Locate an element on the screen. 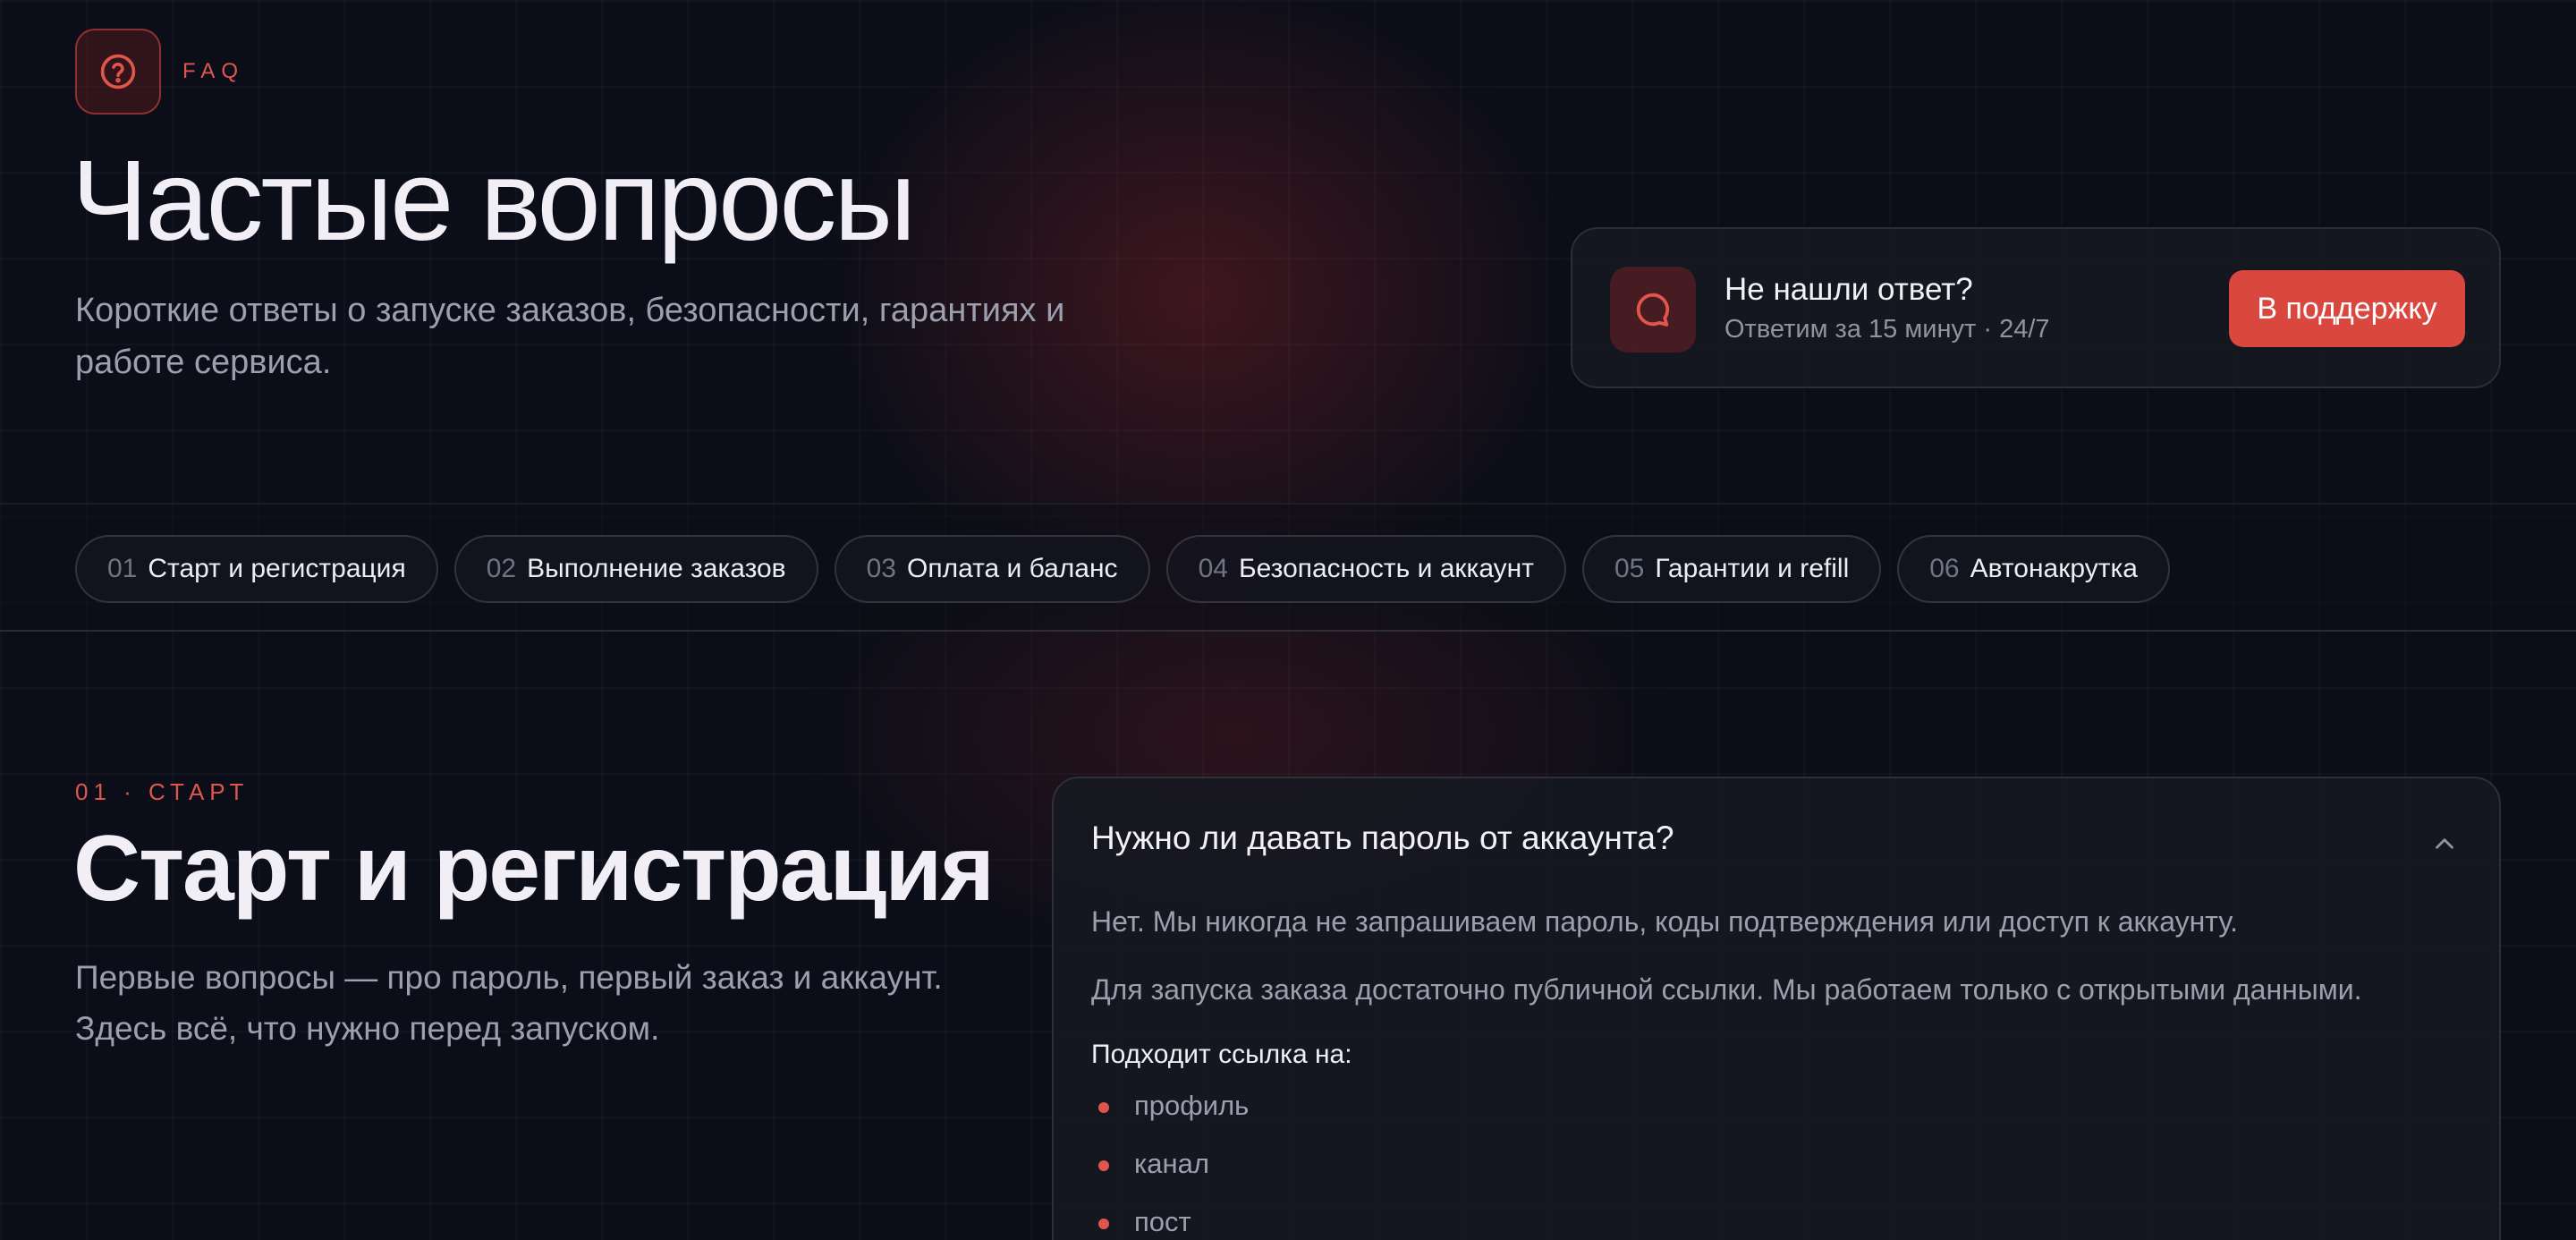 This screenshot has width=2576, height=1240. support-button: В поддержку is located at coordinates (2347, 308).